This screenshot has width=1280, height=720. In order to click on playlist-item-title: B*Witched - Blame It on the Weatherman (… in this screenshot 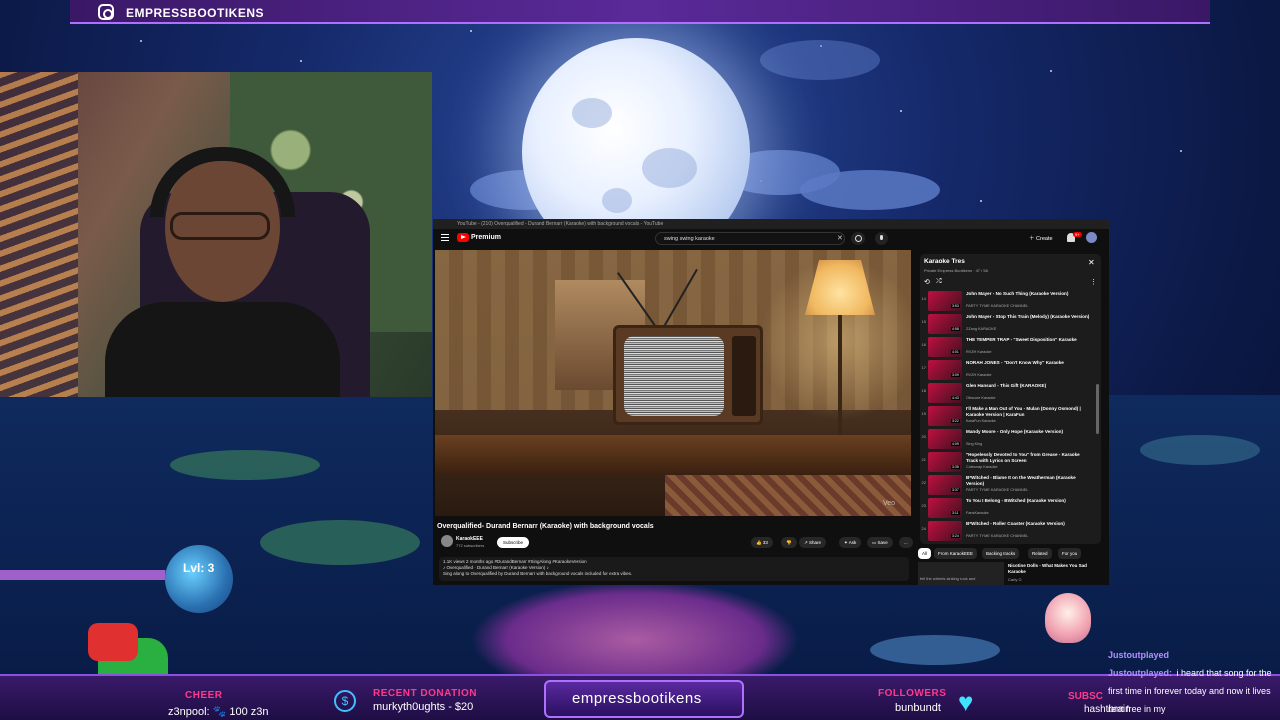, I will do `click(1028, 481)`.